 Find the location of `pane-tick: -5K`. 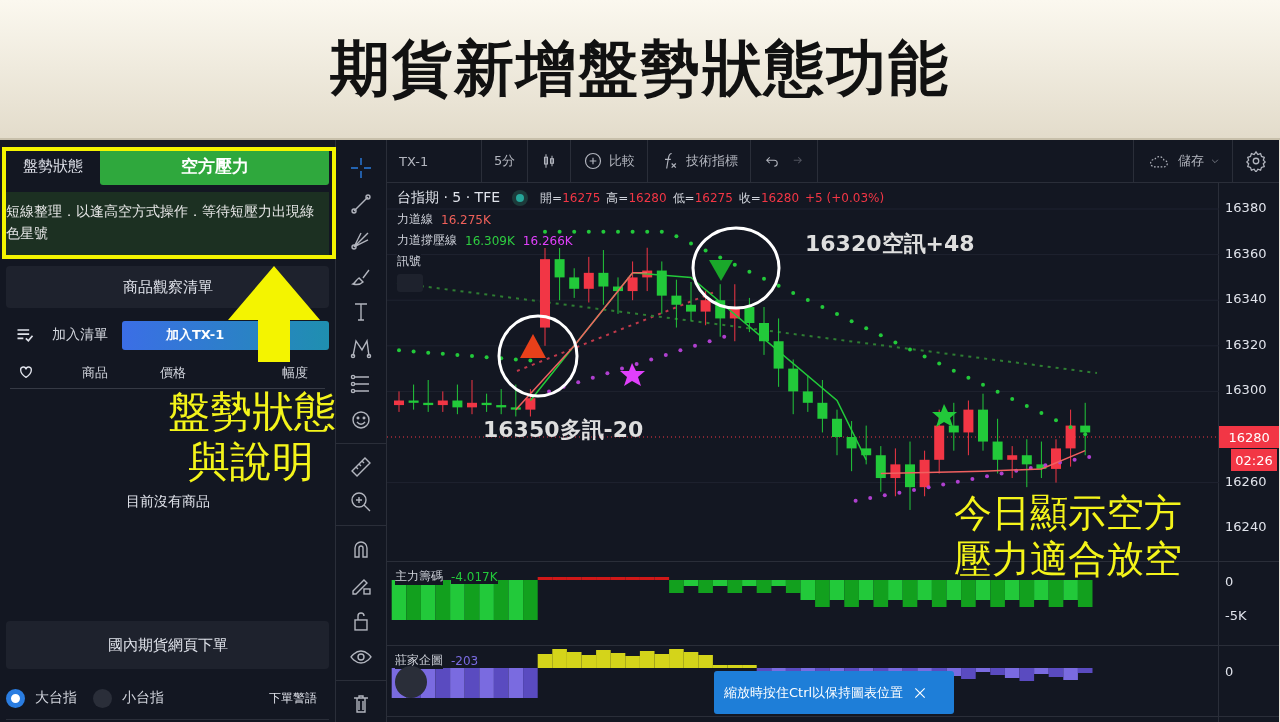

pane-tick: -5K is located at coordinates (1236, 615).